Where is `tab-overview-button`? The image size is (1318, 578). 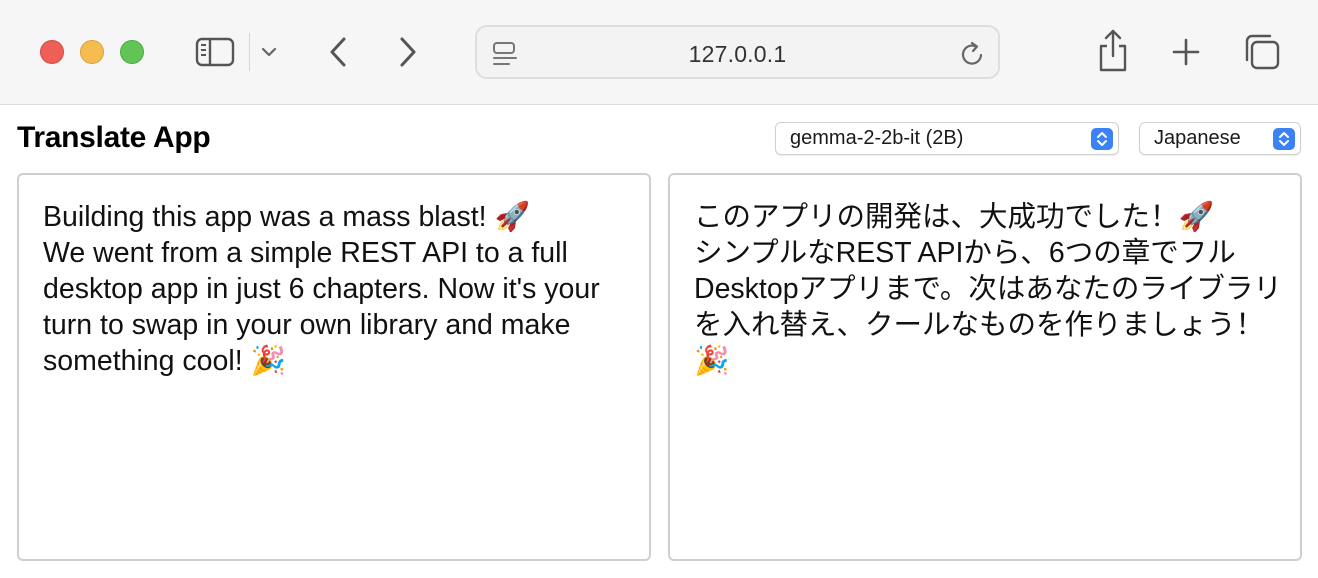
tab-overview-button is located at coordinates (1262, 52).